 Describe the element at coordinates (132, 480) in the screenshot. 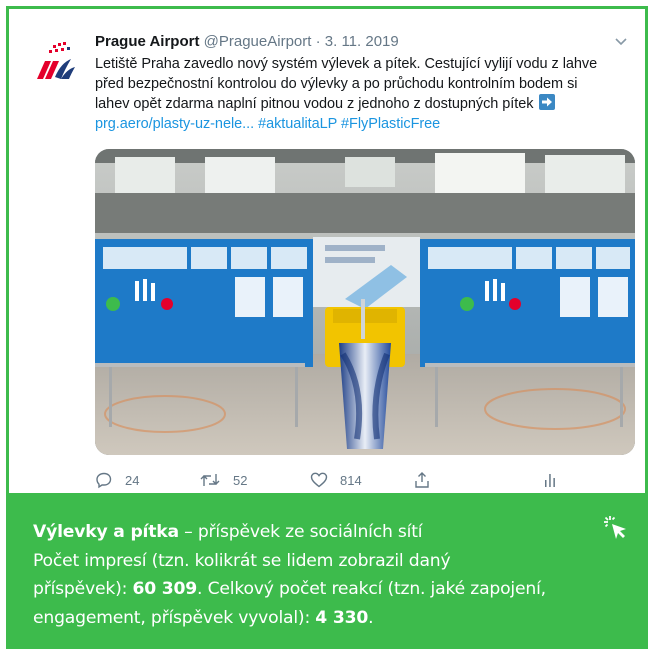

I see `reply-count: 24` at that location.